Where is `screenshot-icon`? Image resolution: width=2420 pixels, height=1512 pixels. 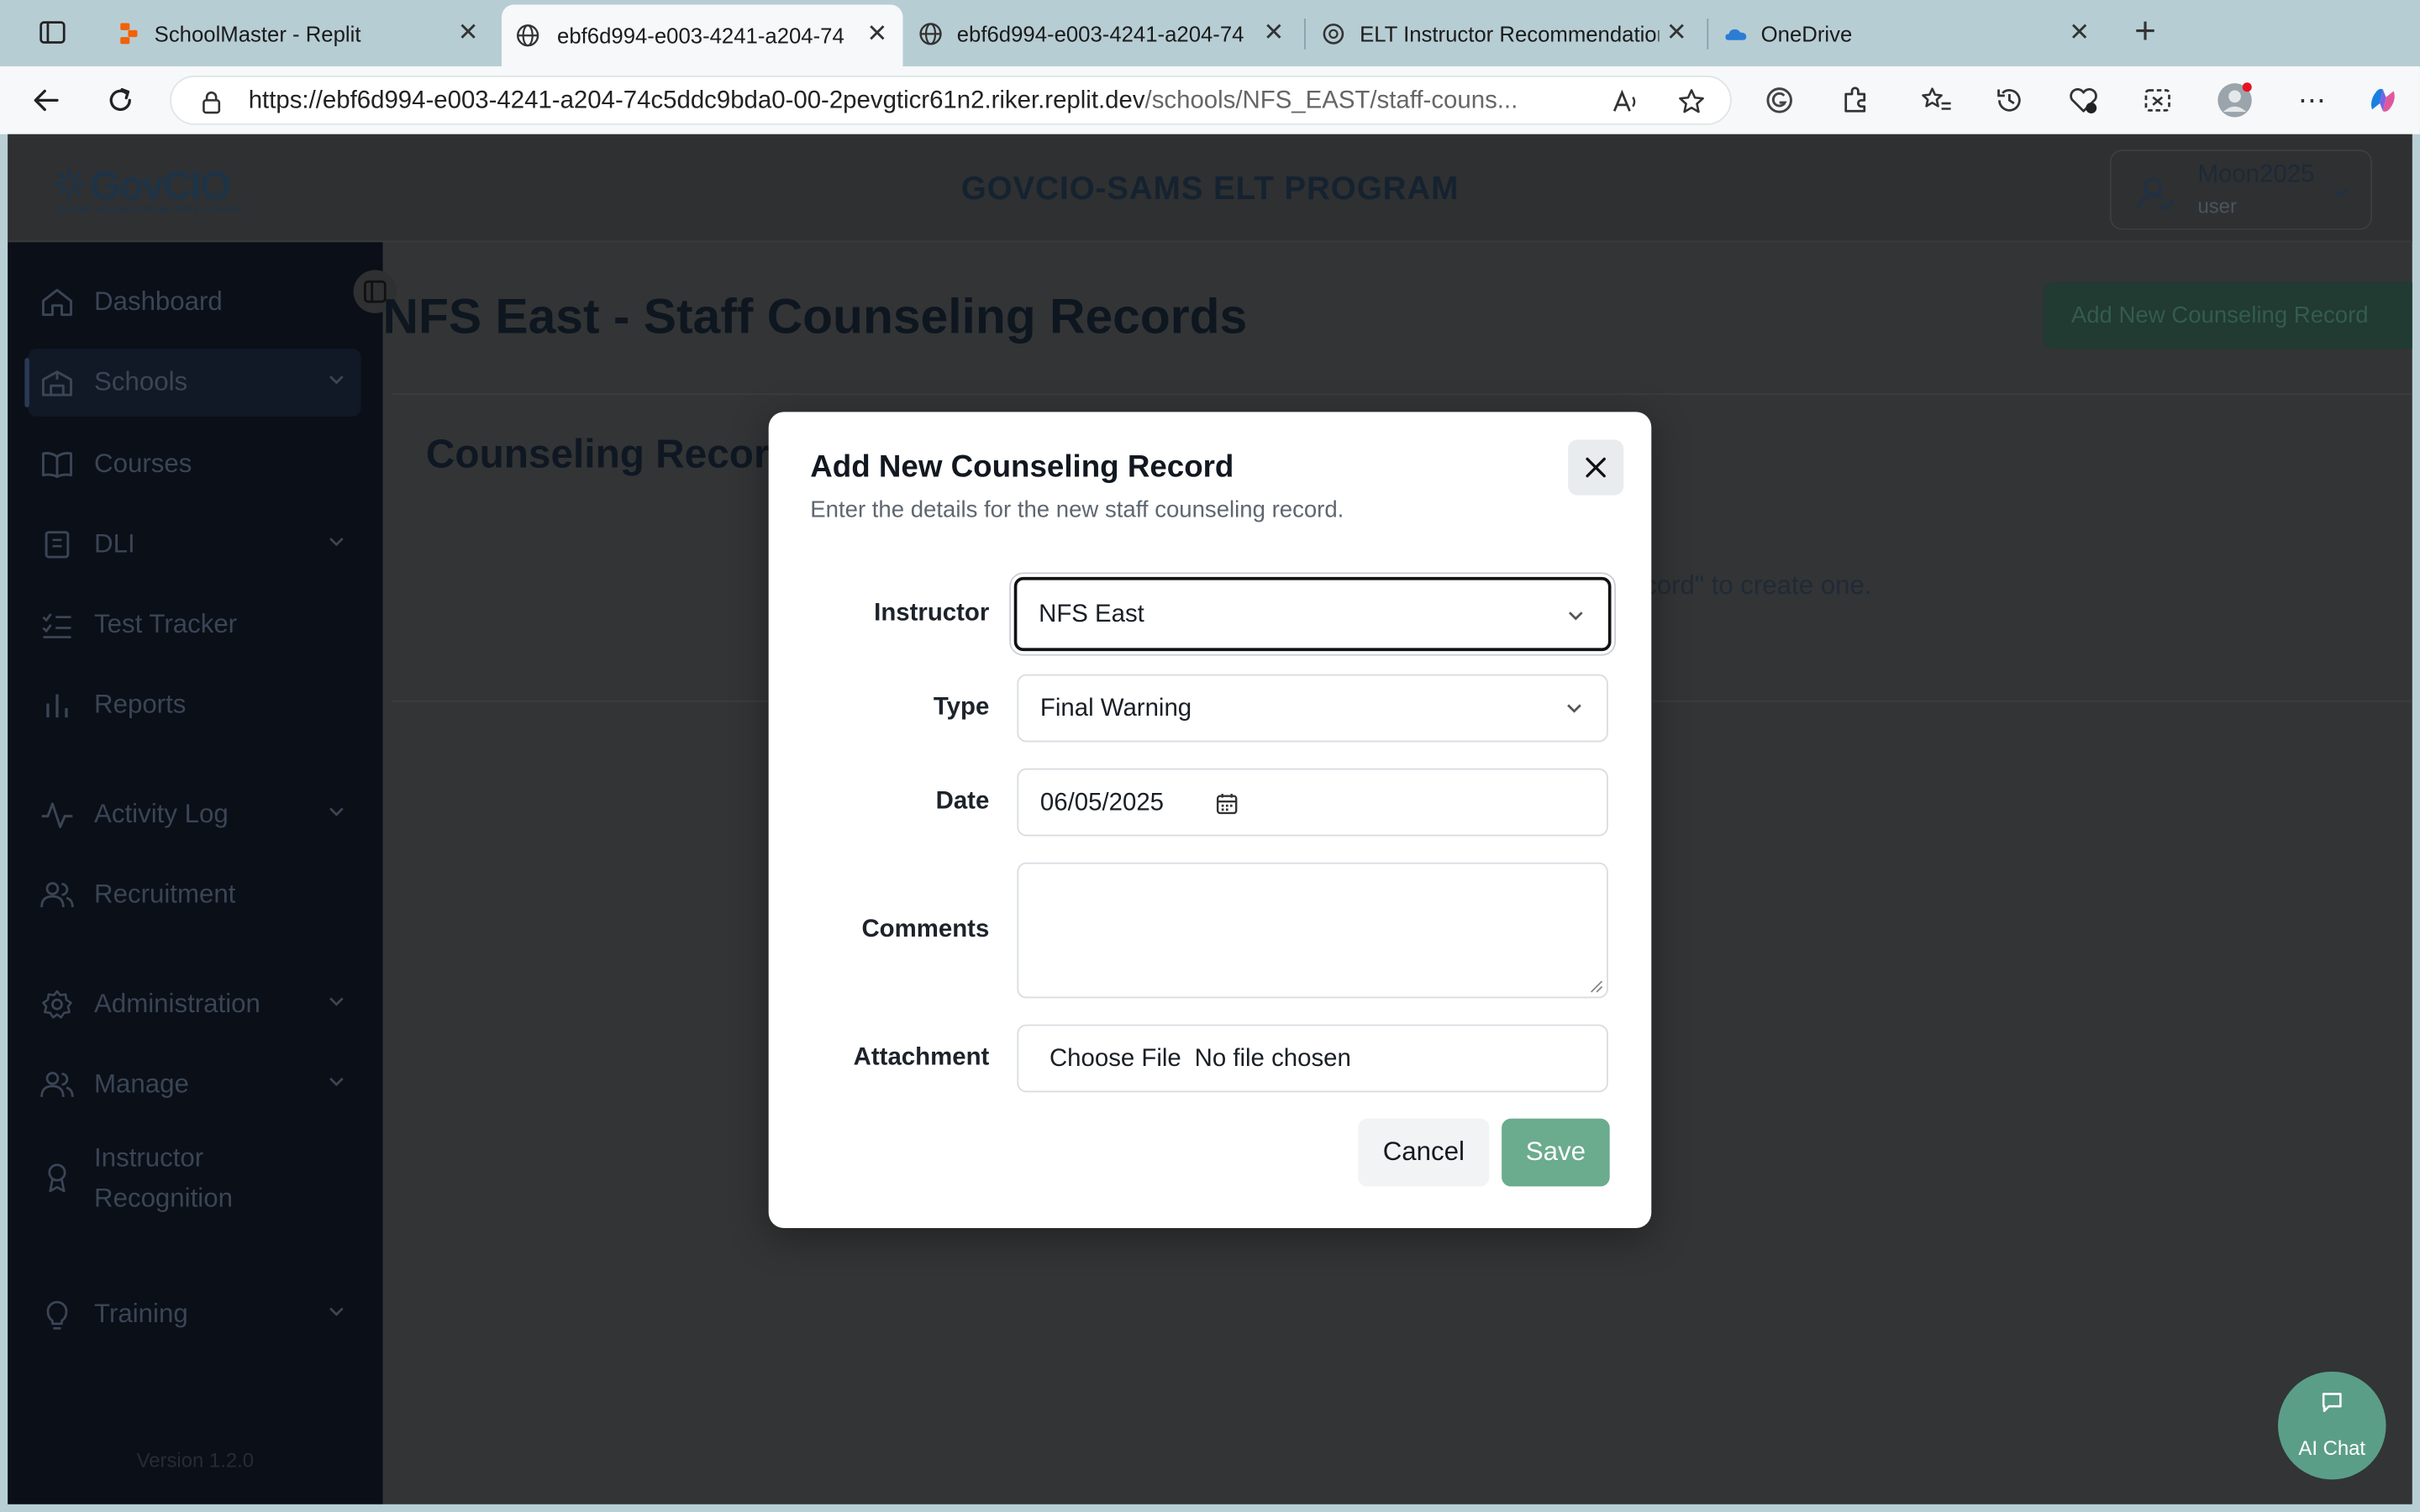
screenshot-icon is located at coordinates (2157, 99).